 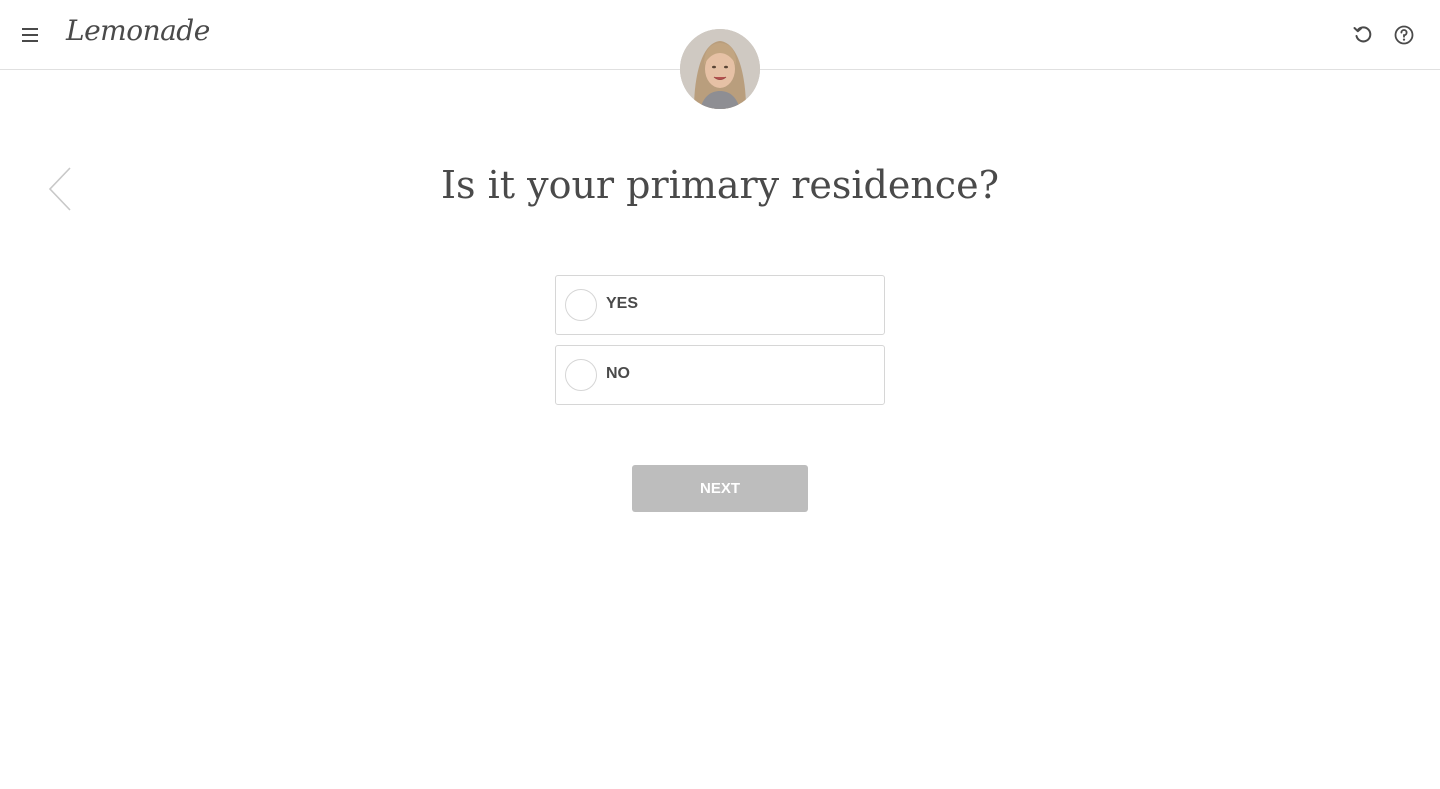 What do you see at coordinates (720, 185) in the screenshot?
I see `question-title: Is it your primary residence?` at bounding box center [720, 185].